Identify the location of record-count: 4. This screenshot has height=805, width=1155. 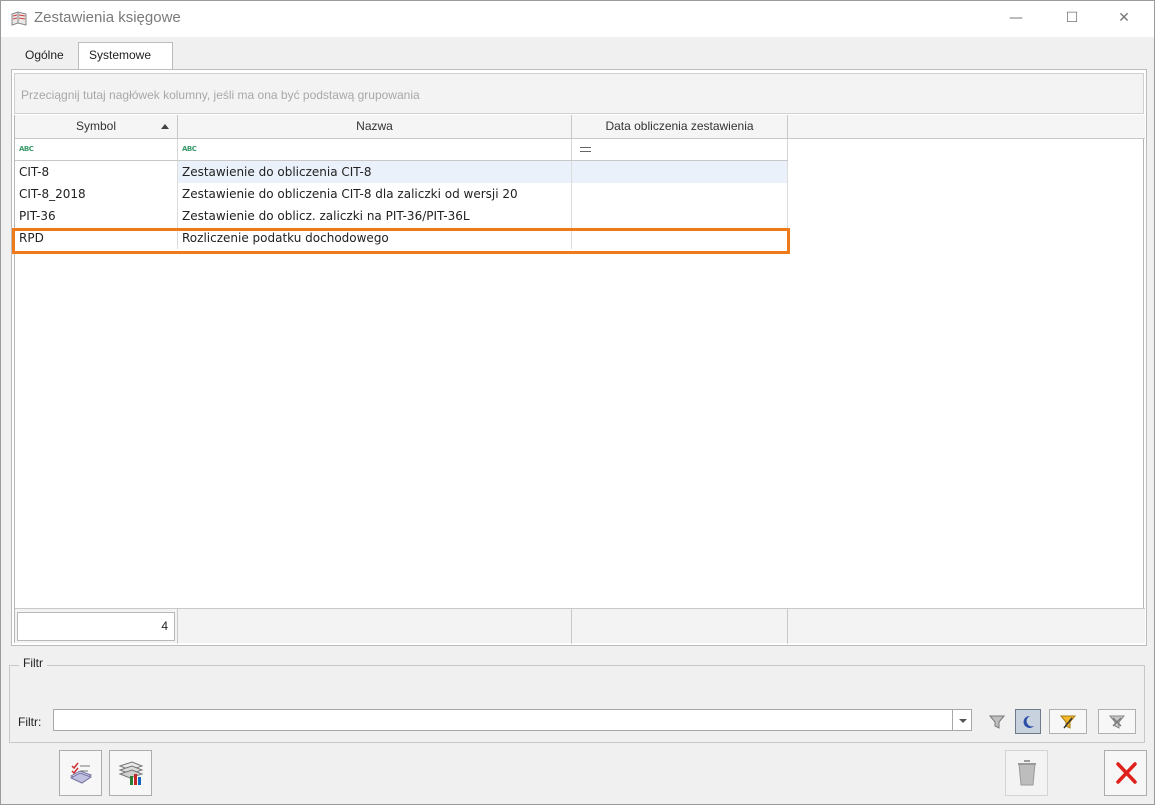
(96, 626).